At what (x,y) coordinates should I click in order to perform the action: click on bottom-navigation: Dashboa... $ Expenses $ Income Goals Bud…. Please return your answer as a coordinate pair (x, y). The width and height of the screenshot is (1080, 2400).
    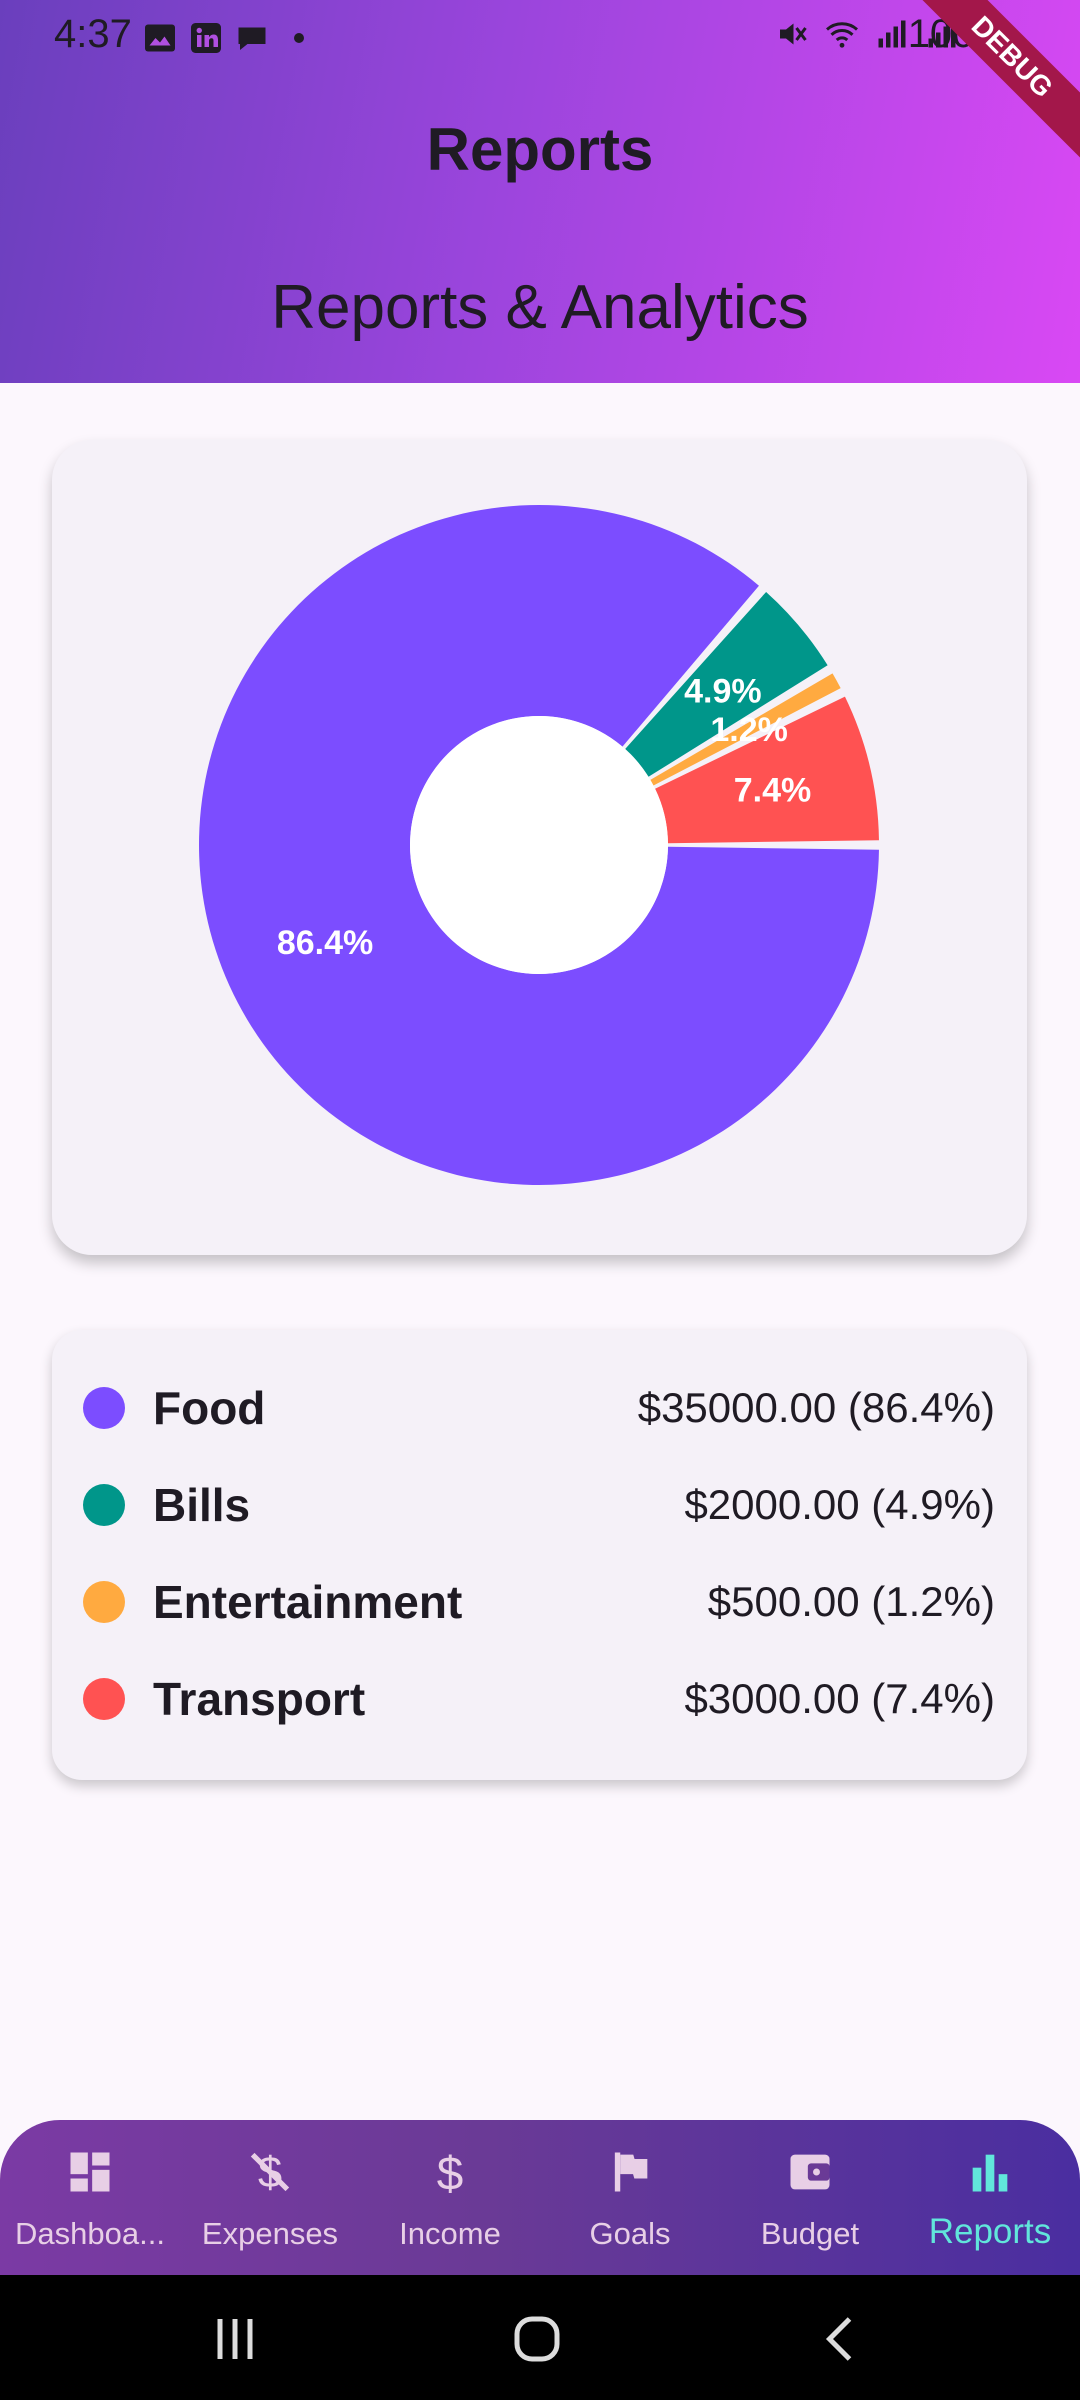
    Looking at the image, I should click on (540, 2197).